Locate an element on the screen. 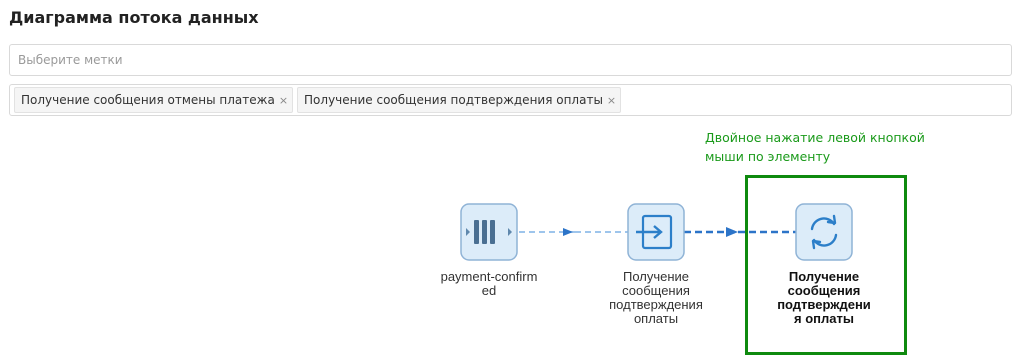  node-receive-message-label: Получение сообщения подтверждения оплаты is located at coordinates (656, 298).